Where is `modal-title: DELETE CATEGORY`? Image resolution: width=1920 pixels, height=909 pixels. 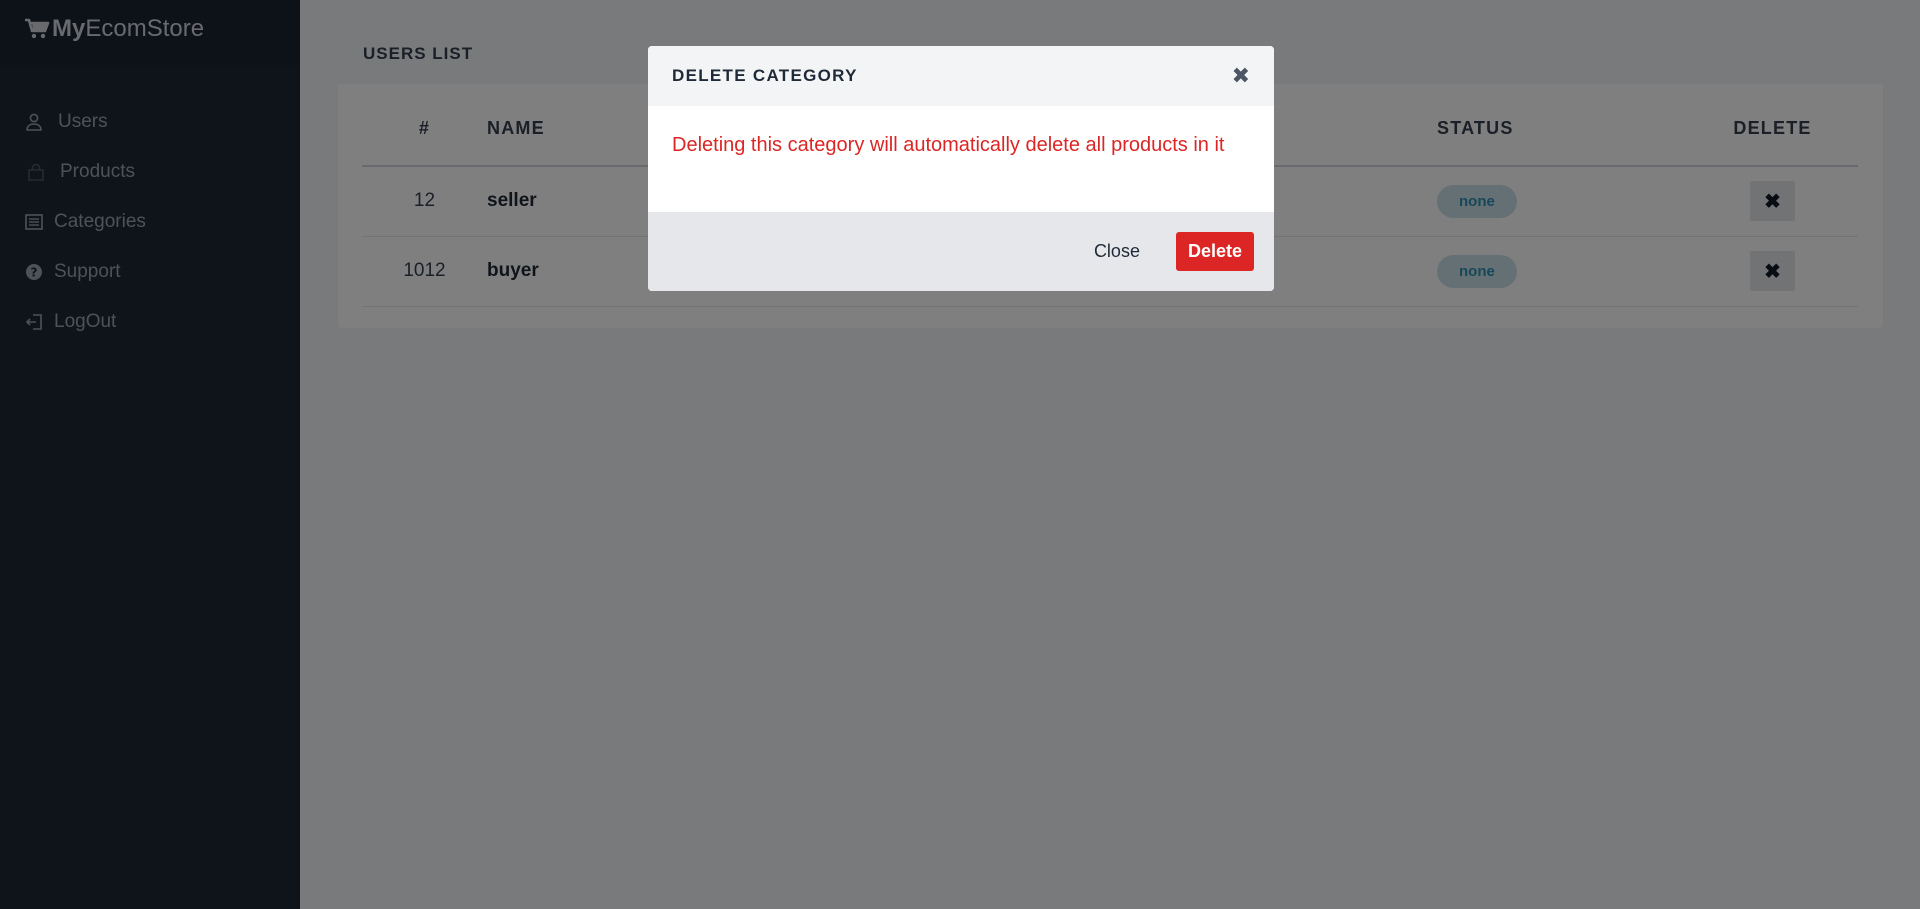
modal-title: DELETE CATEGORY is located at coordinates (765, 75).